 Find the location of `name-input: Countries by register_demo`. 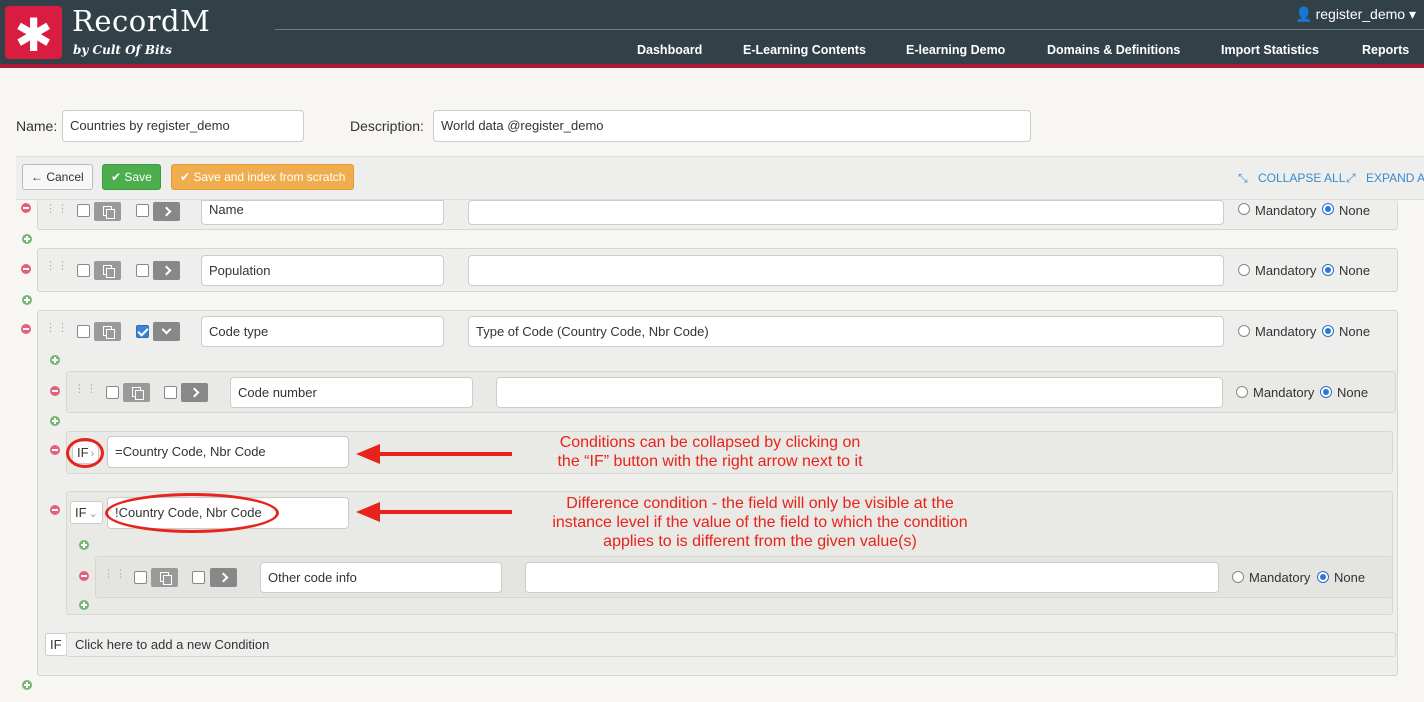

name-input: Countries by register_demo is located at coordinates (183, 126).